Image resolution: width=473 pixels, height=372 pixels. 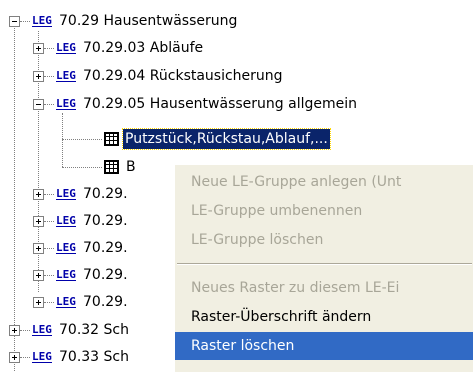 I want to click on menu-item-new-raster: Neues Raster zu diesem LE-Ei, so click(x=324, y=288).